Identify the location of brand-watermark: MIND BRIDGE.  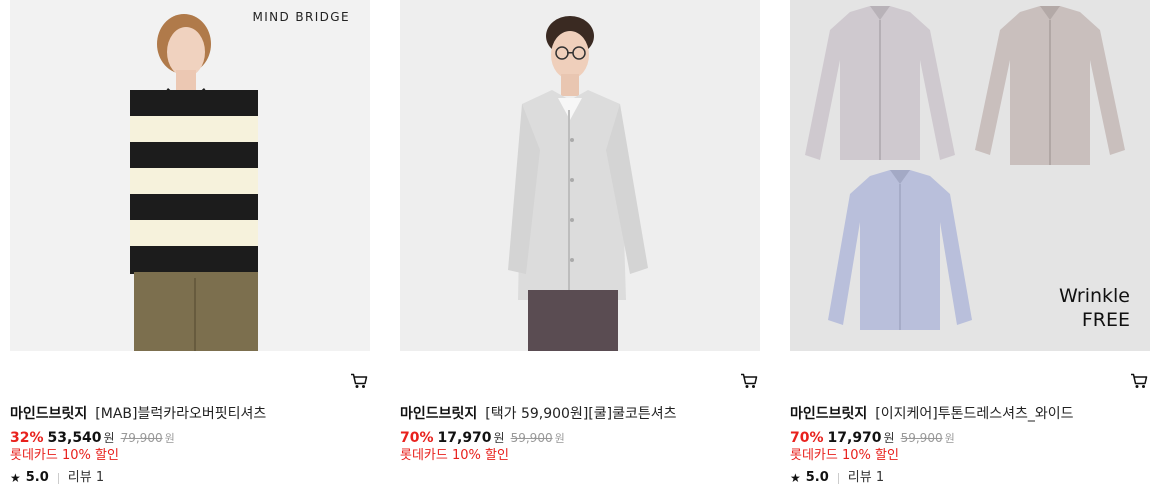
(301, 17).